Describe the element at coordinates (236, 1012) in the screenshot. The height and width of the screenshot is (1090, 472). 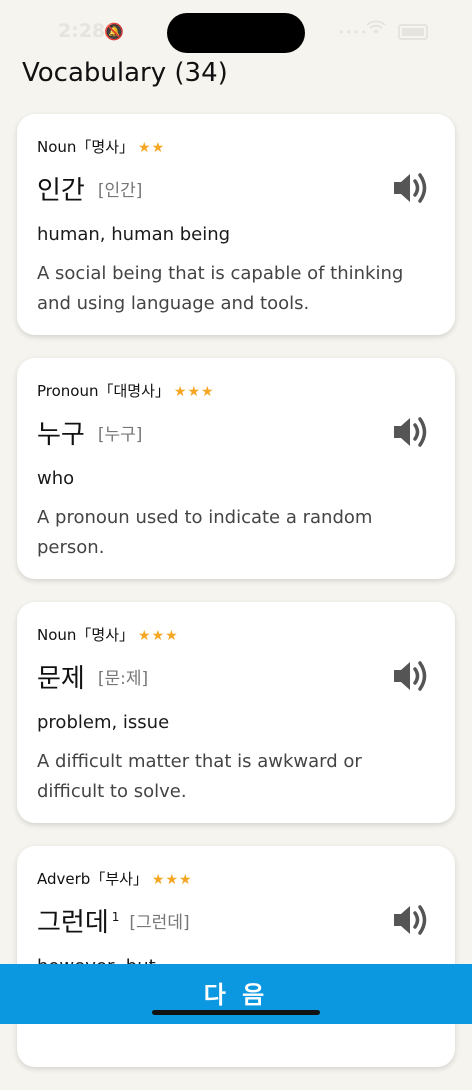
I see `home-indicator` at that location.